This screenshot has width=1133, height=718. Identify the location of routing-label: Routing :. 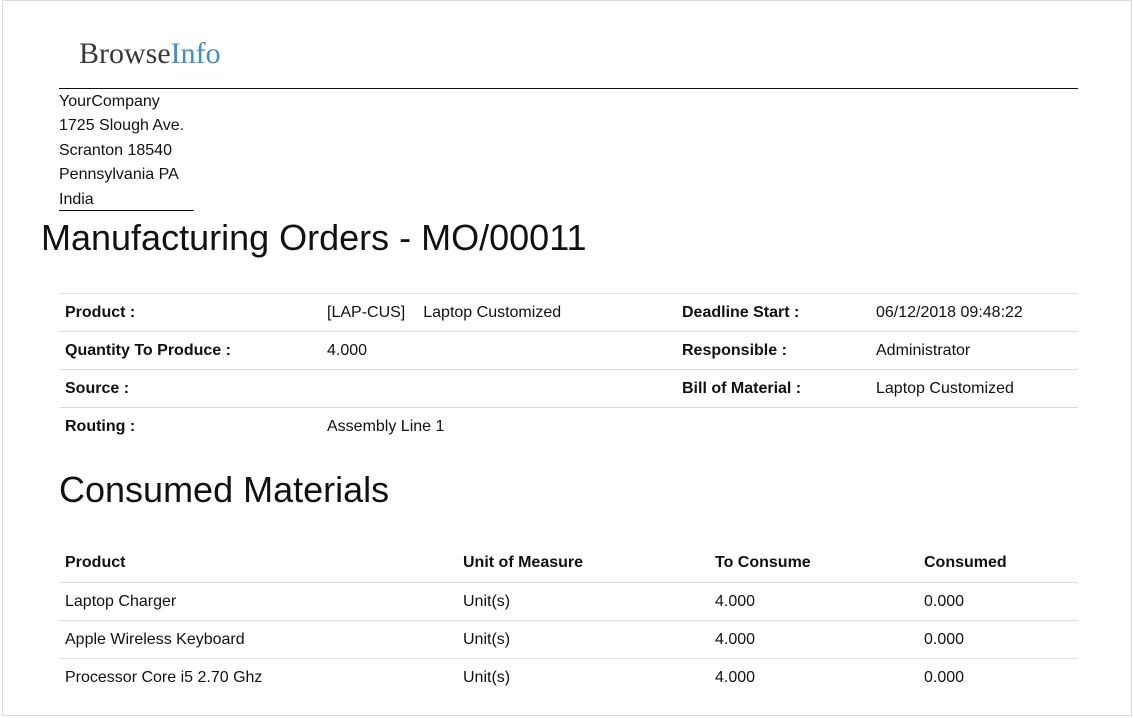
(100, 426).